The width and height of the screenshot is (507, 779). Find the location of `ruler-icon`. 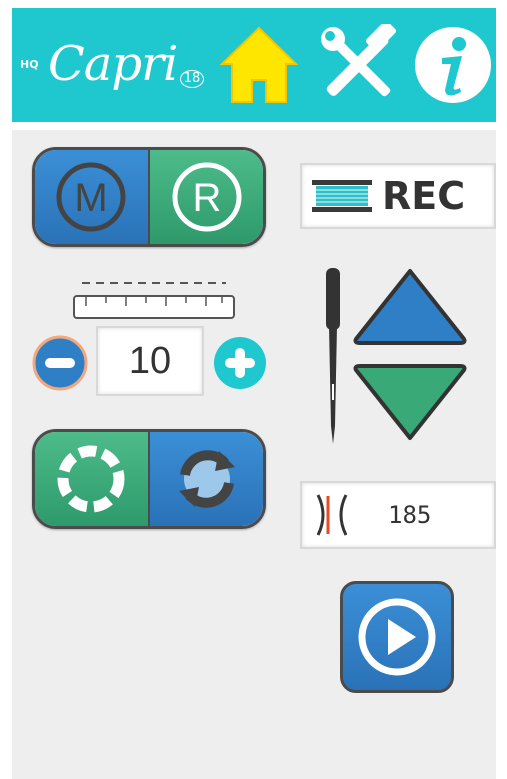

ruler-icon is located at coordinates (154, 300).